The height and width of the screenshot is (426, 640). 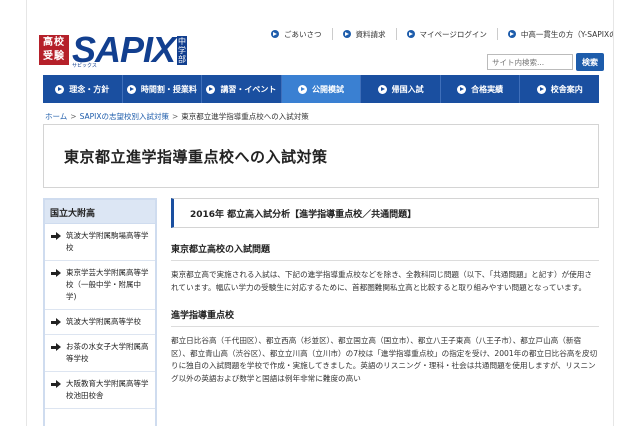 I want to click on page-title-box: 東京都立進学指導重点校への入試対策, so click(x=321, y=156).